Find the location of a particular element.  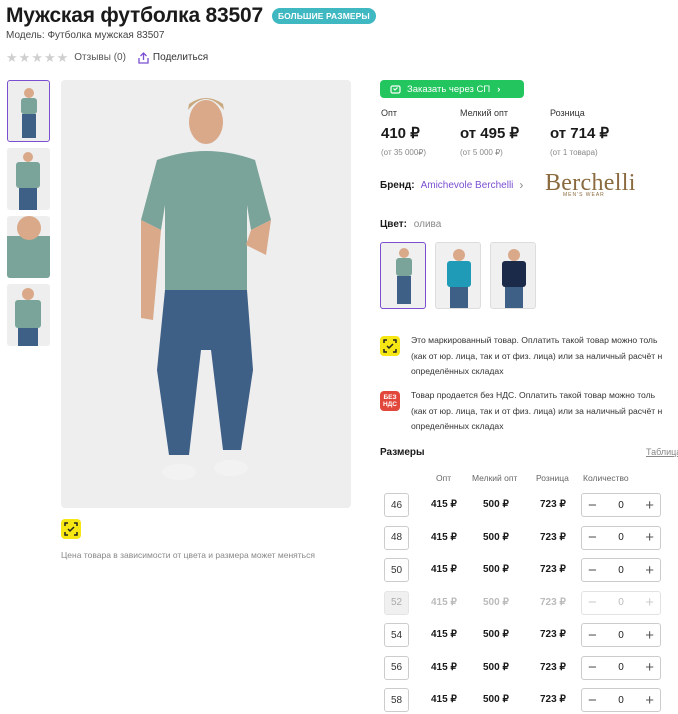

no-vat-icon-text: БЕЗ is located at coordinates (390, 397).